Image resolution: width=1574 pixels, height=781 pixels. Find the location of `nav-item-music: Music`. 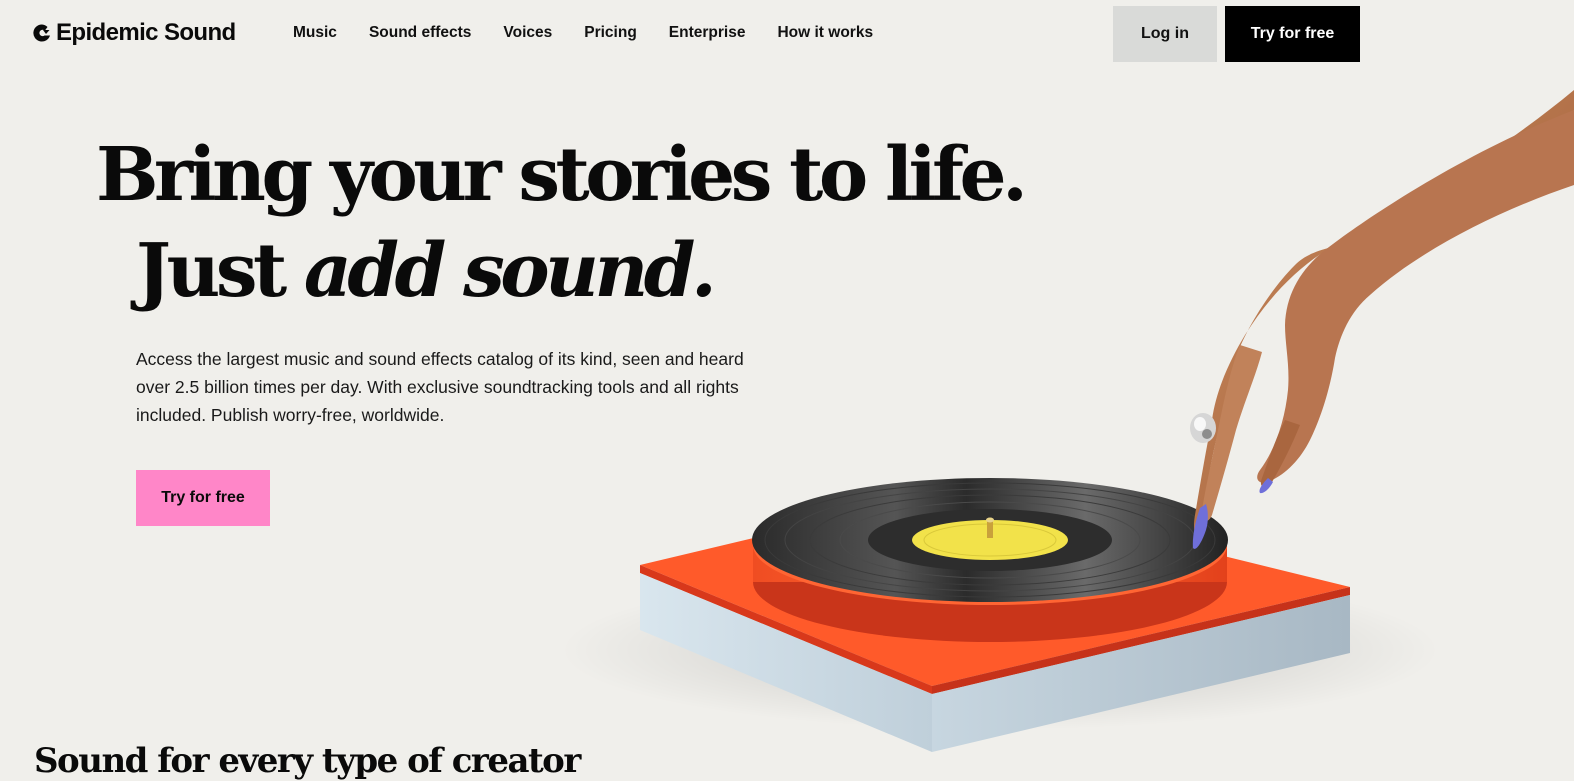

nav-item-music: Music is located at coordinates (315, 33).